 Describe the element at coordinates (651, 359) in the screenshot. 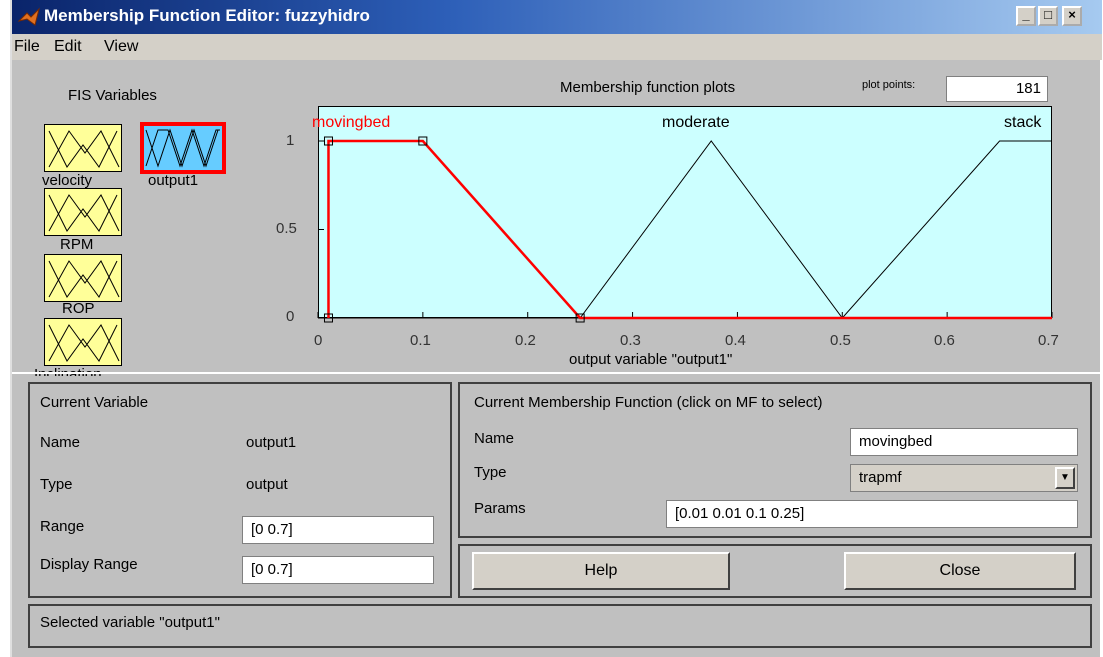

I see `x-axis-label: output variable "output1"` at that location.